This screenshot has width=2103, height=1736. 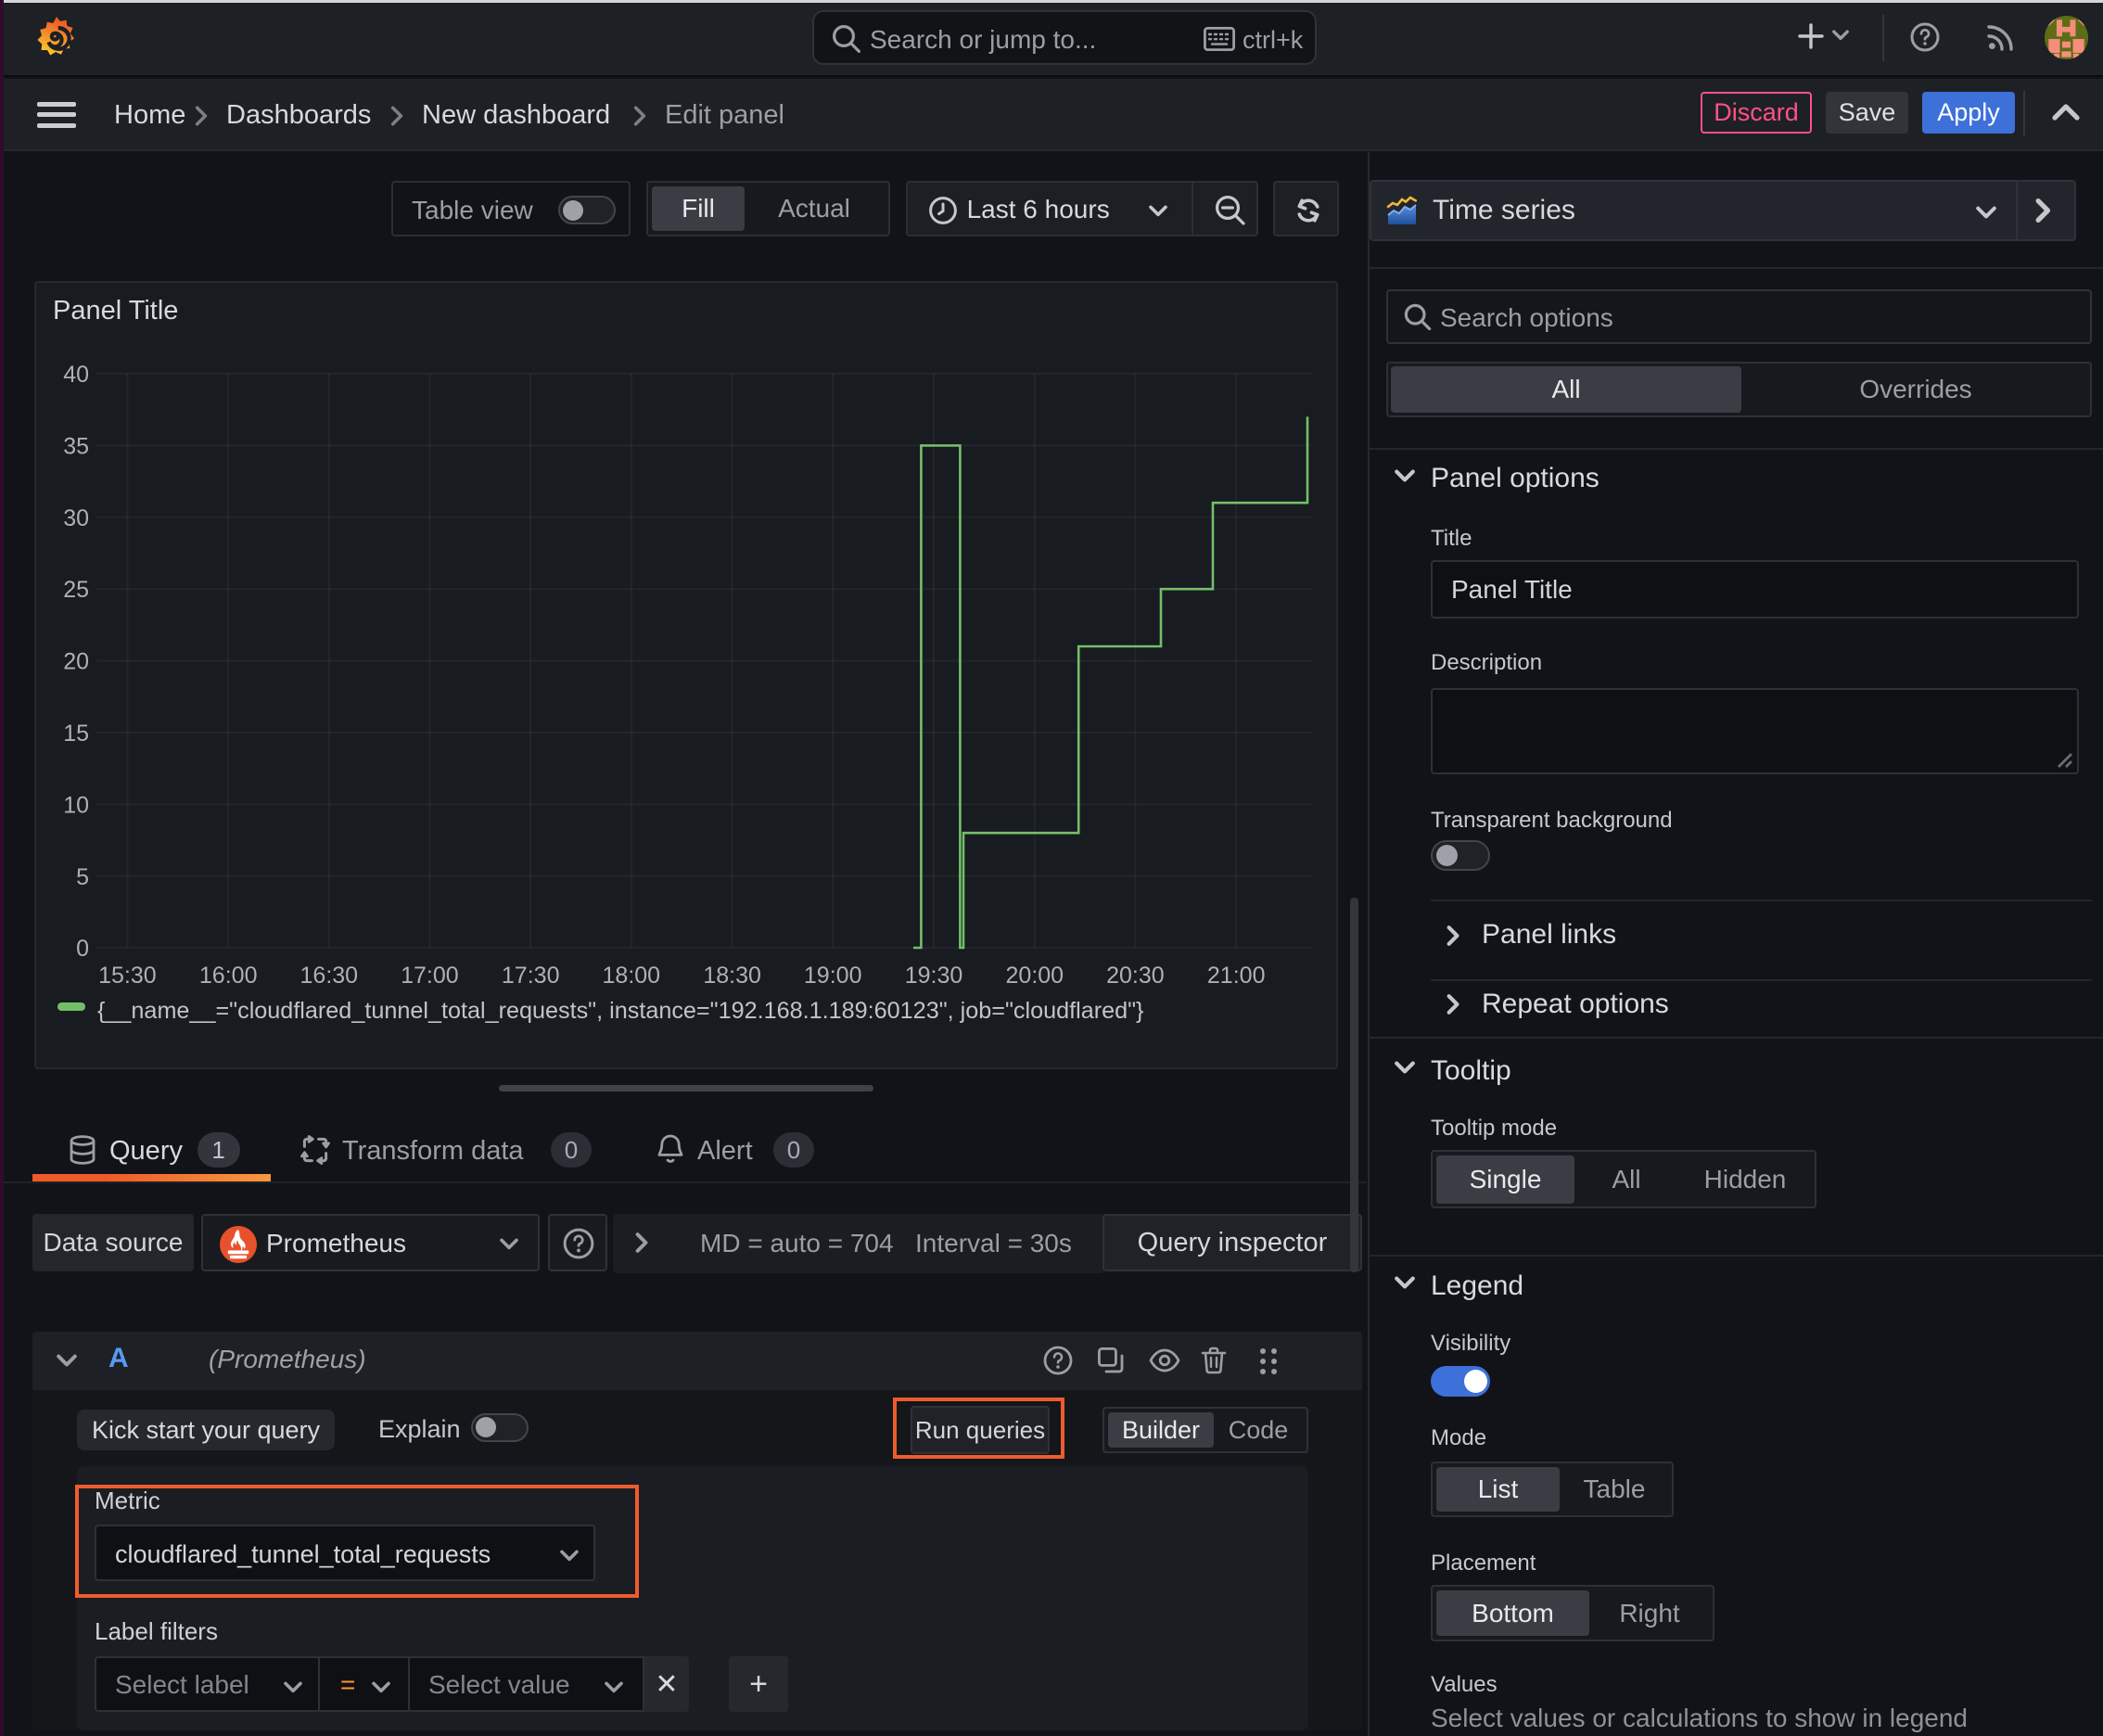 What do you see at coordinates (76, 734) in the screenshot?
I see `svg-text: 15` at bounding box center [76, 734].